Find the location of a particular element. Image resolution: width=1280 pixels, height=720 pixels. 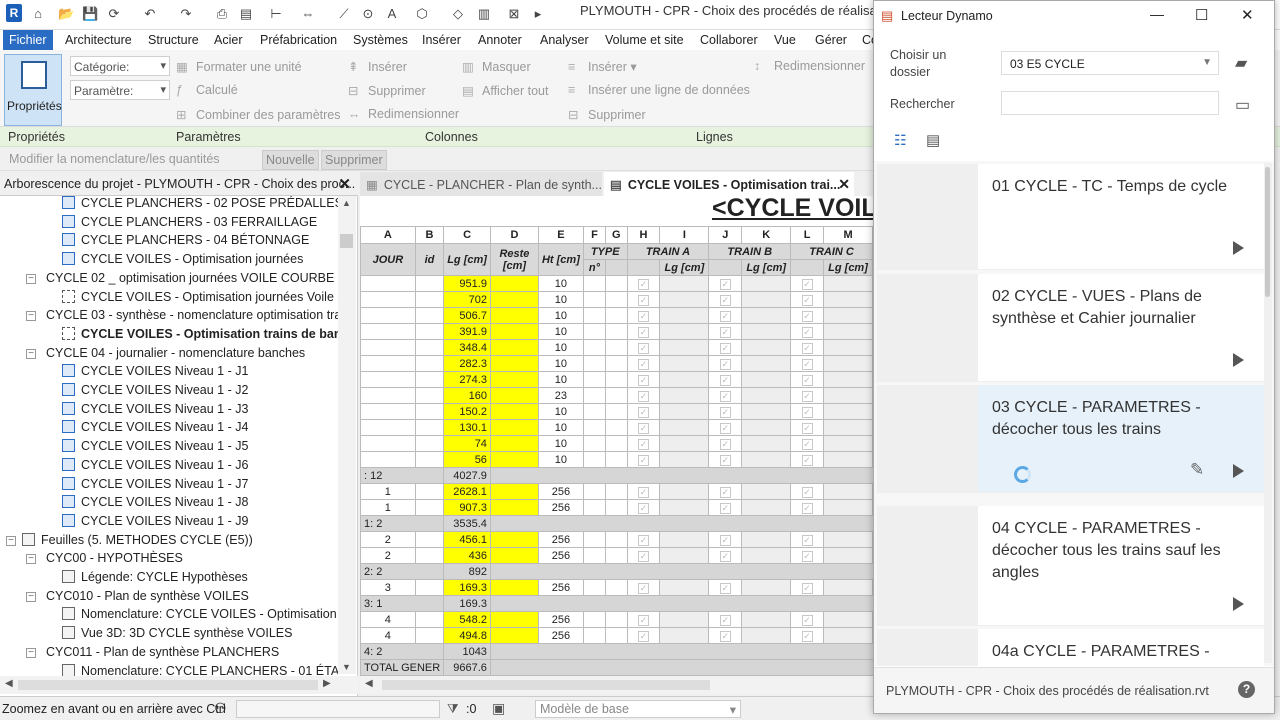

lg-cell: 951.9 is located at coordinates (467, 283).